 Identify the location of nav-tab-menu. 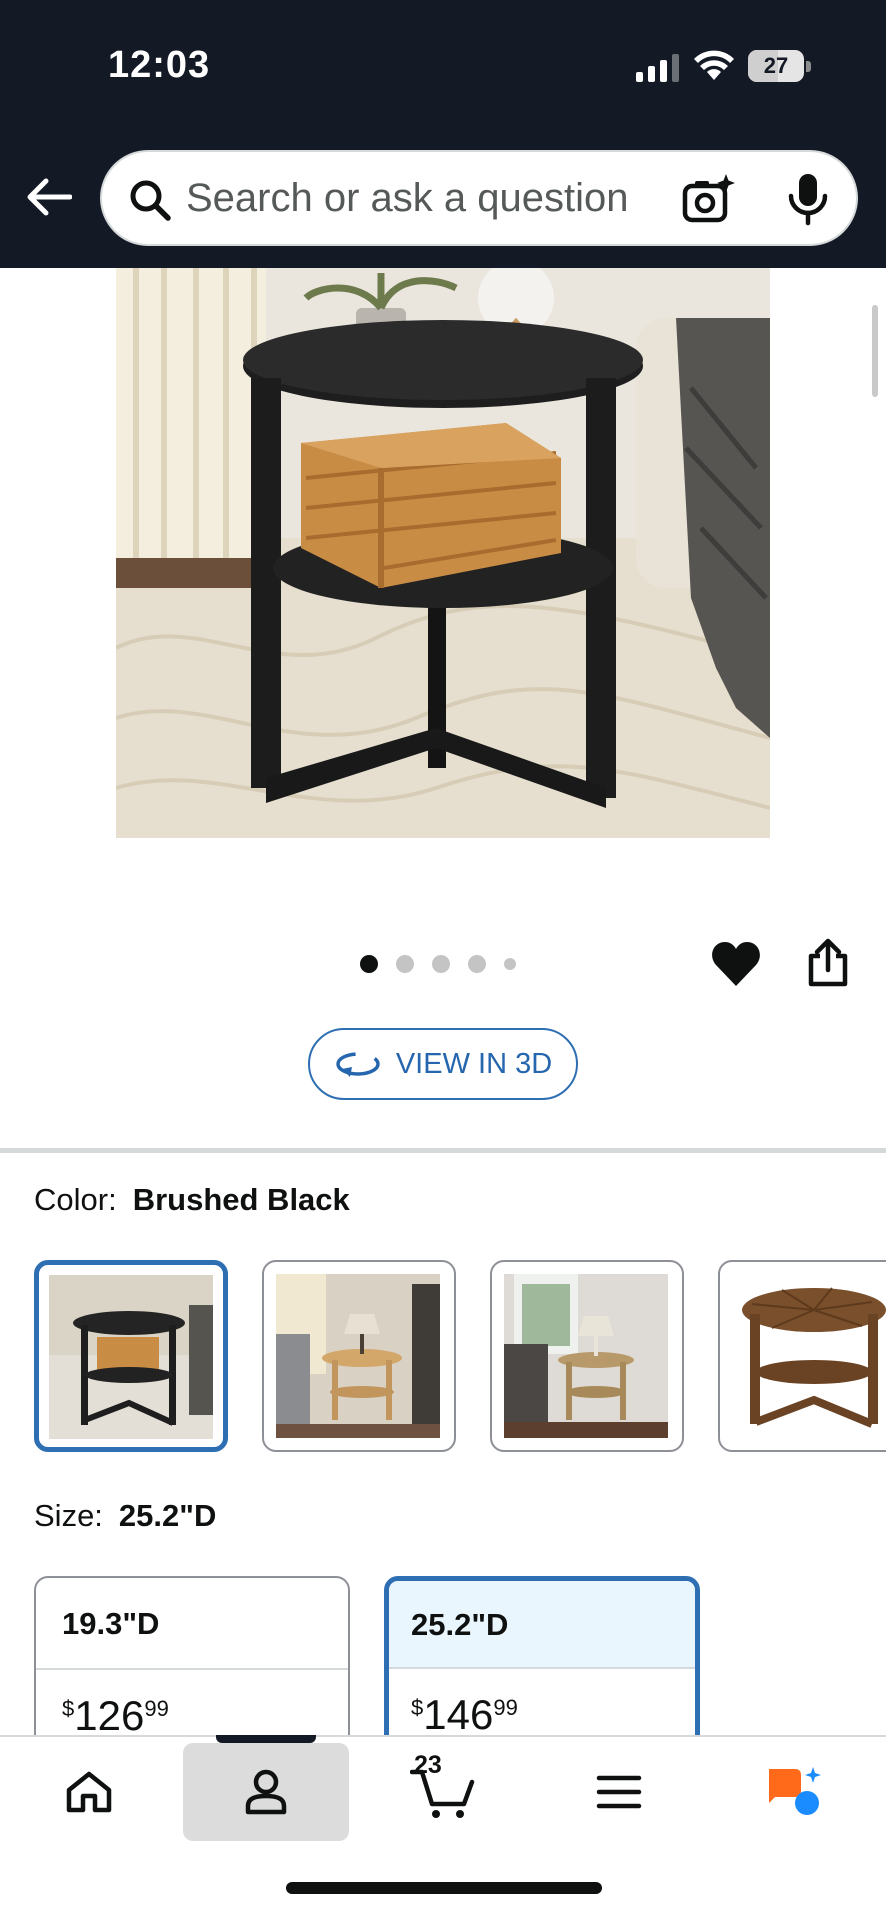
(619, 1792).